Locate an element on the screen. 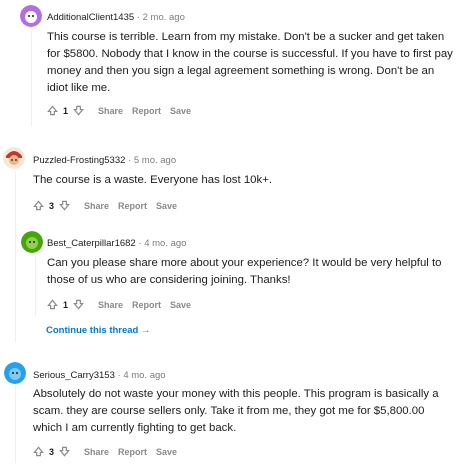 This screenshot has width=468, height=468. comment-meta: Best_Caterpillar1682 · 4 mo. ago is located at coordinates (116, 243).